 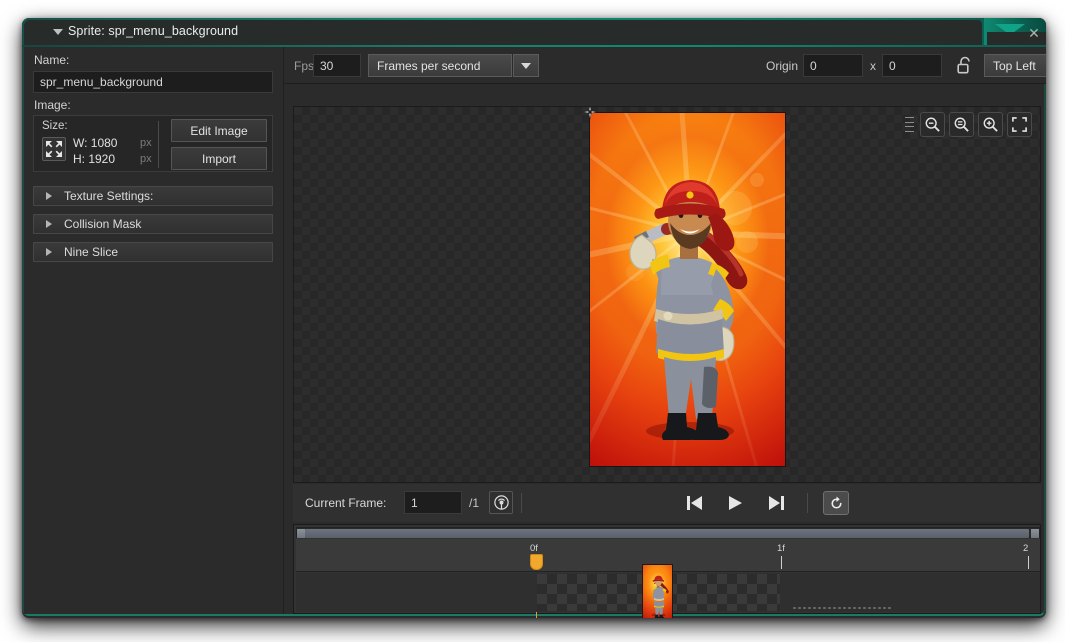 What do you see at coordinates (961, 124) in the screenshot?
I see `zoom-reset-icon` at bounding box center [961, 124].